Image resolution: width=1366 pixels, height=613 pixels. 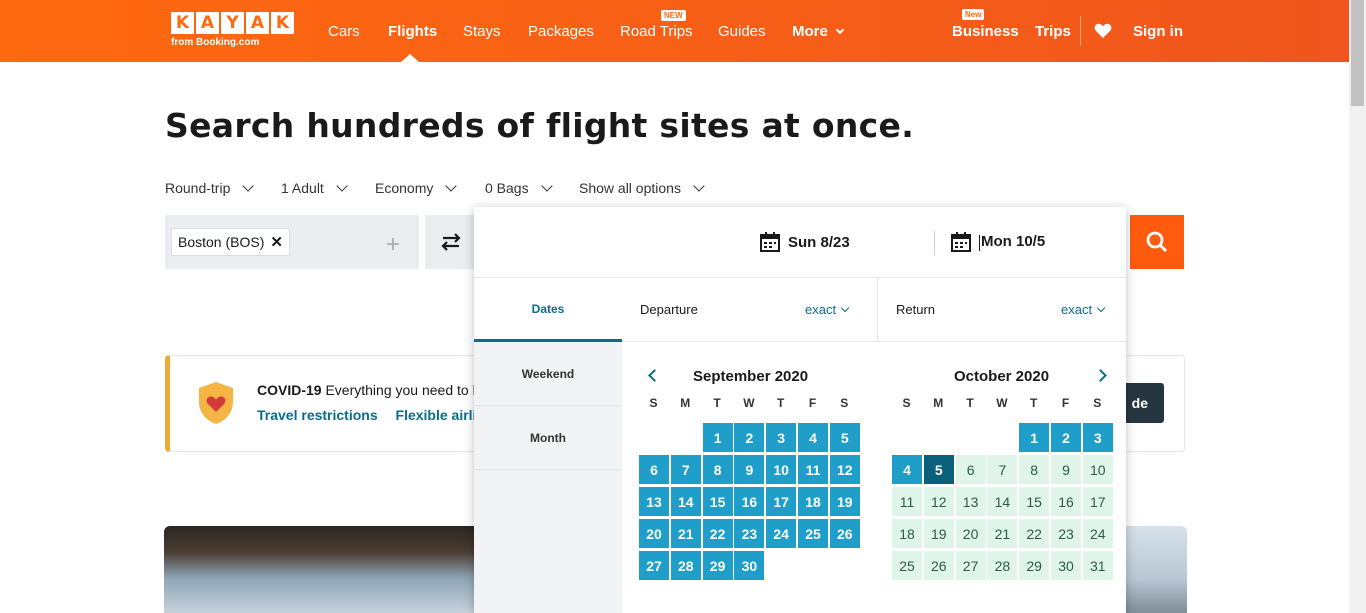 I want to click on bags-select: 0 Bags, so click(x=519, y=188).